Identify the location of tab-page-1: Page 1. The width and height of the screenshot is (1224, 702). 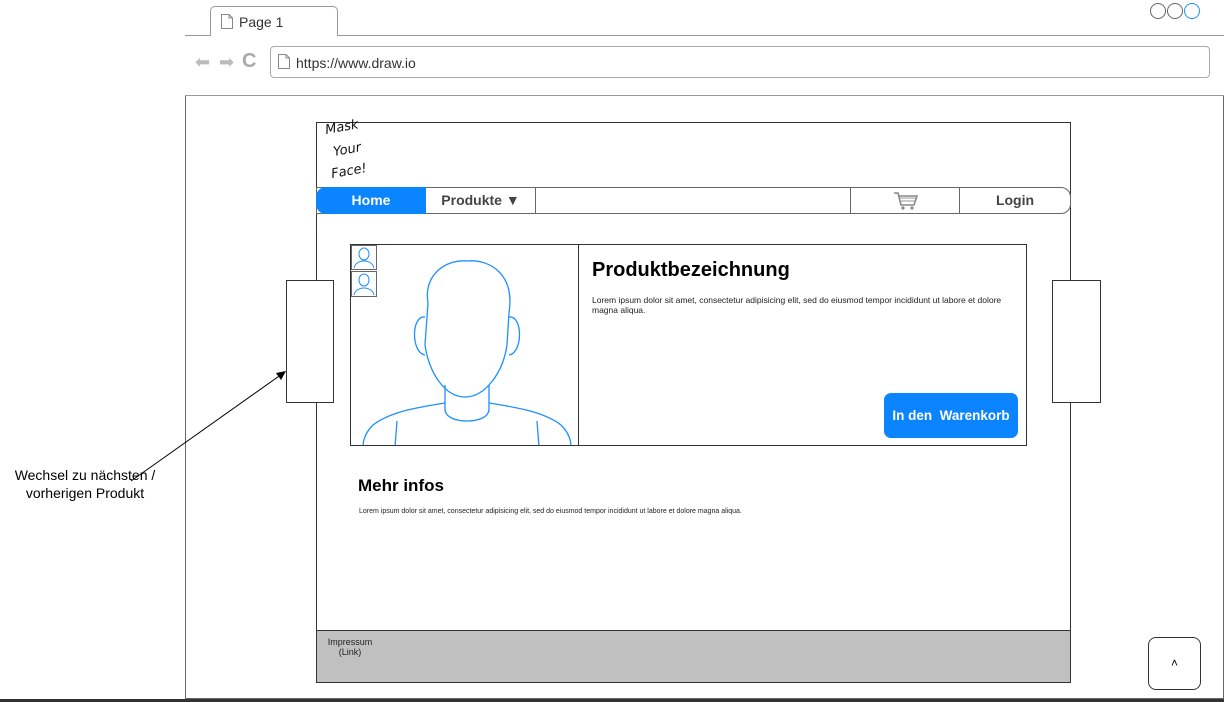
(274, 21).